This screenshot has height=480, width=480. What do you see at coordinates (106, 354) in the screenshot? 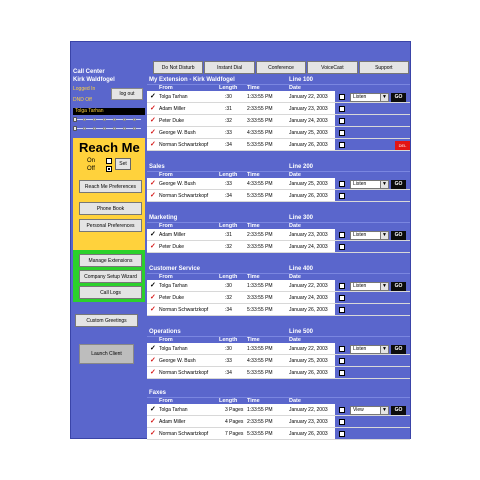
I see `launch-client-button: Launch Client` at bounding box center [106, 354].